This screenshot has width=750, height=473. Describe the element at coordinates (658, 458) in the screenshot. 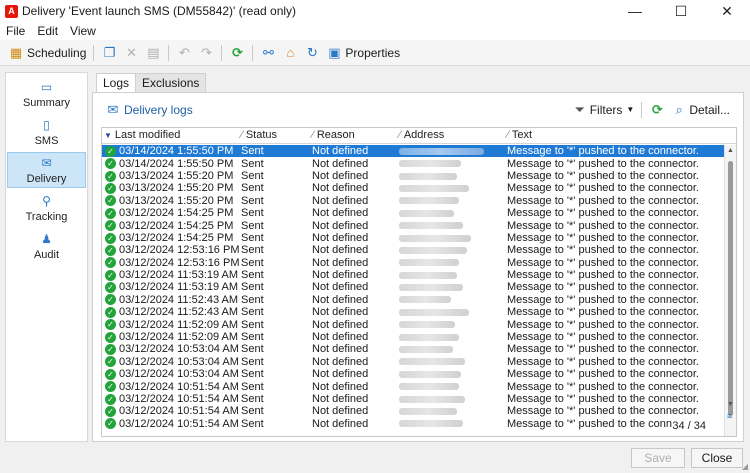

I see `save-button: Save` at that location.